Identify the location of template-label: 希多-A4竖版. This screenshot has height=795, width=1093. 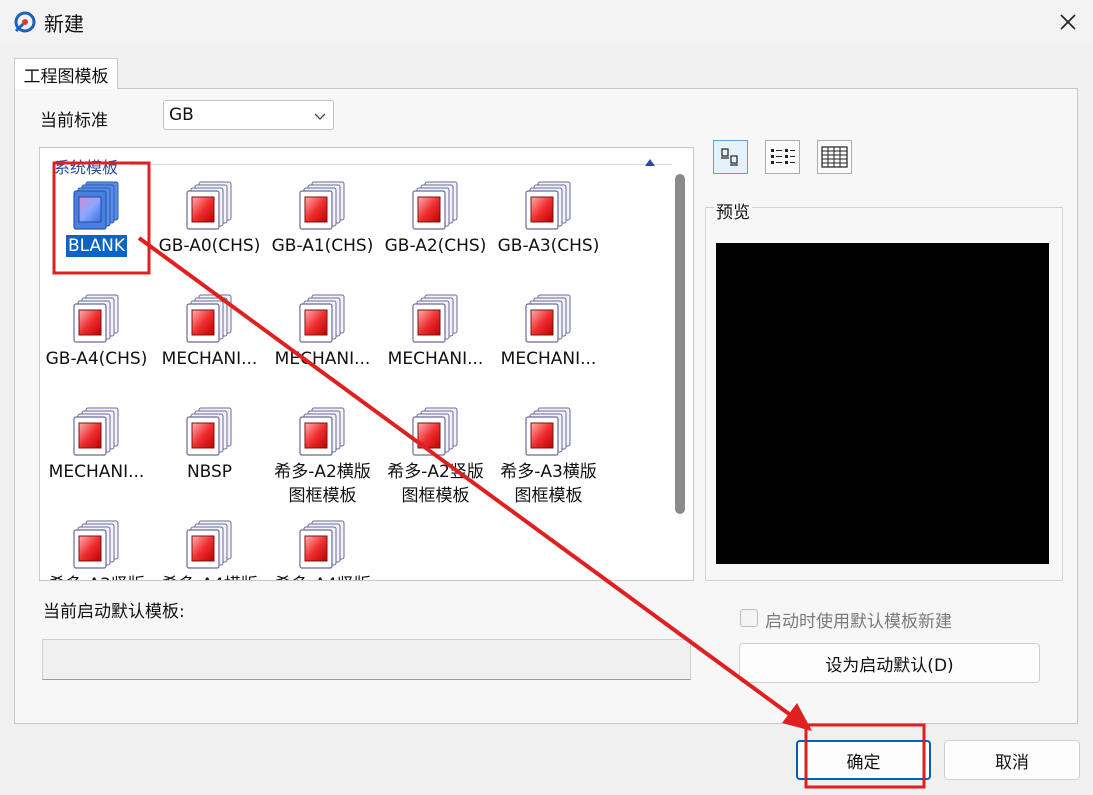
(322, 576).